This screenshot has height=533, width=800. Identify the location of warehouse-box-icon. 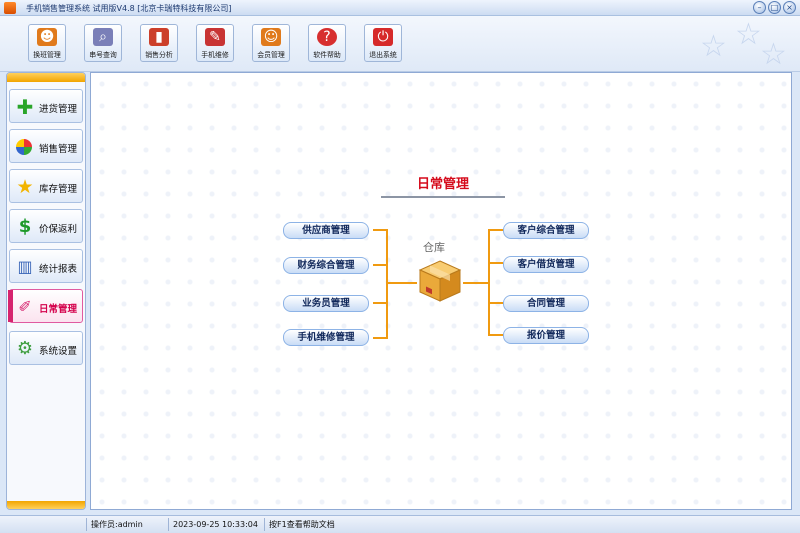
(440, 281).